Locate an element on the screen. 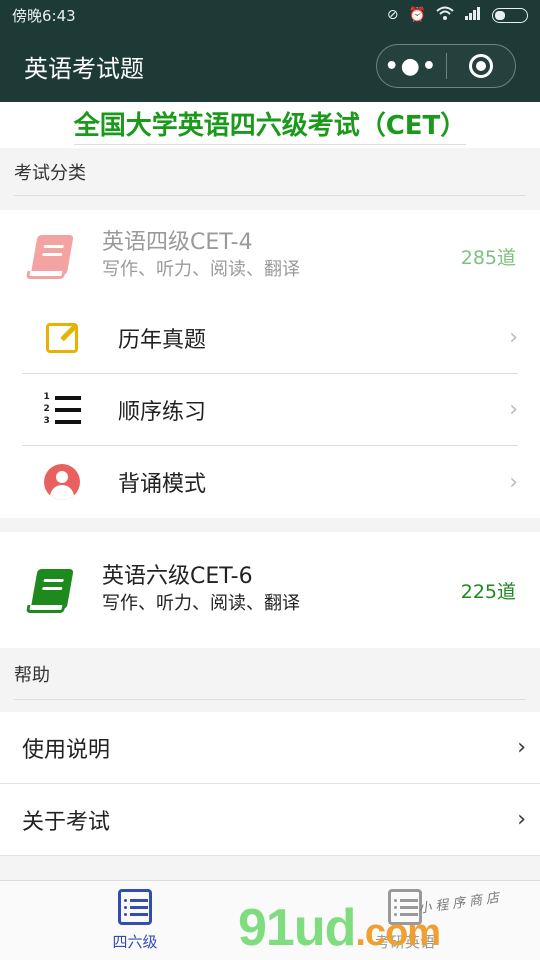 This screenshot has height=960, width=540. battery-icon is located at coordinates (510, 15).